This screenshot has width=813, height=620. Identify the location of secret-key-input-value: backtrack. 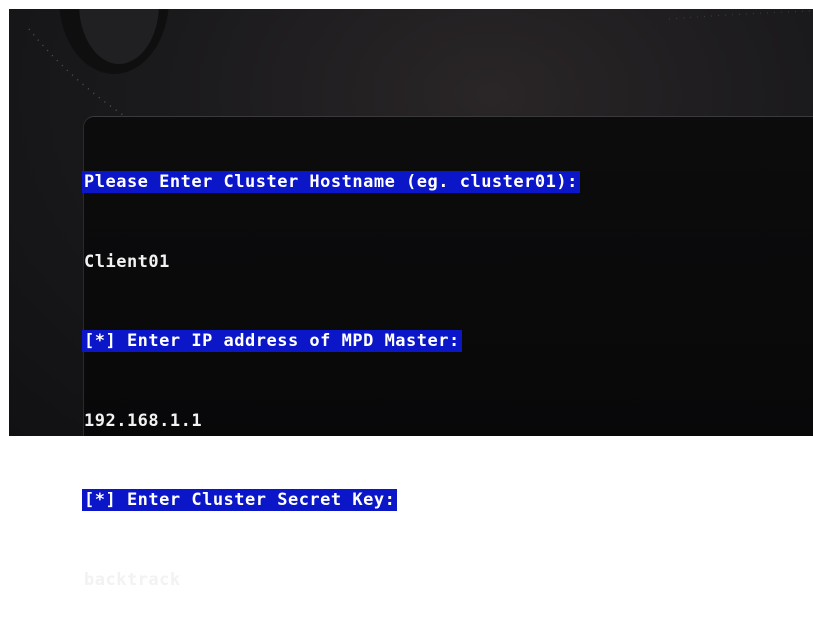
(132, 580).